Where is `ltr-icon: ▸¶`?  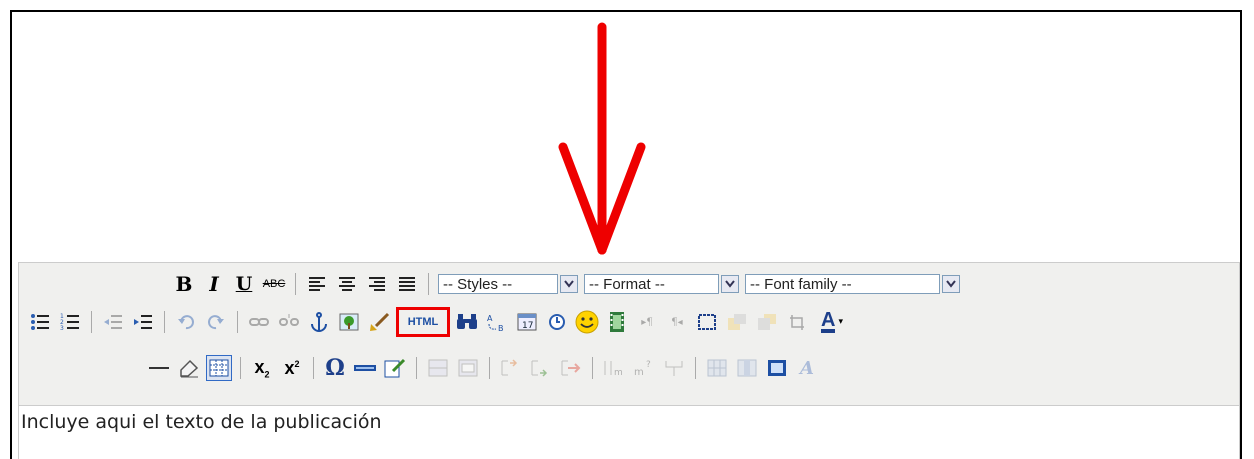 ltr-icon: ▸¶ is located at coordinates (647, 322).